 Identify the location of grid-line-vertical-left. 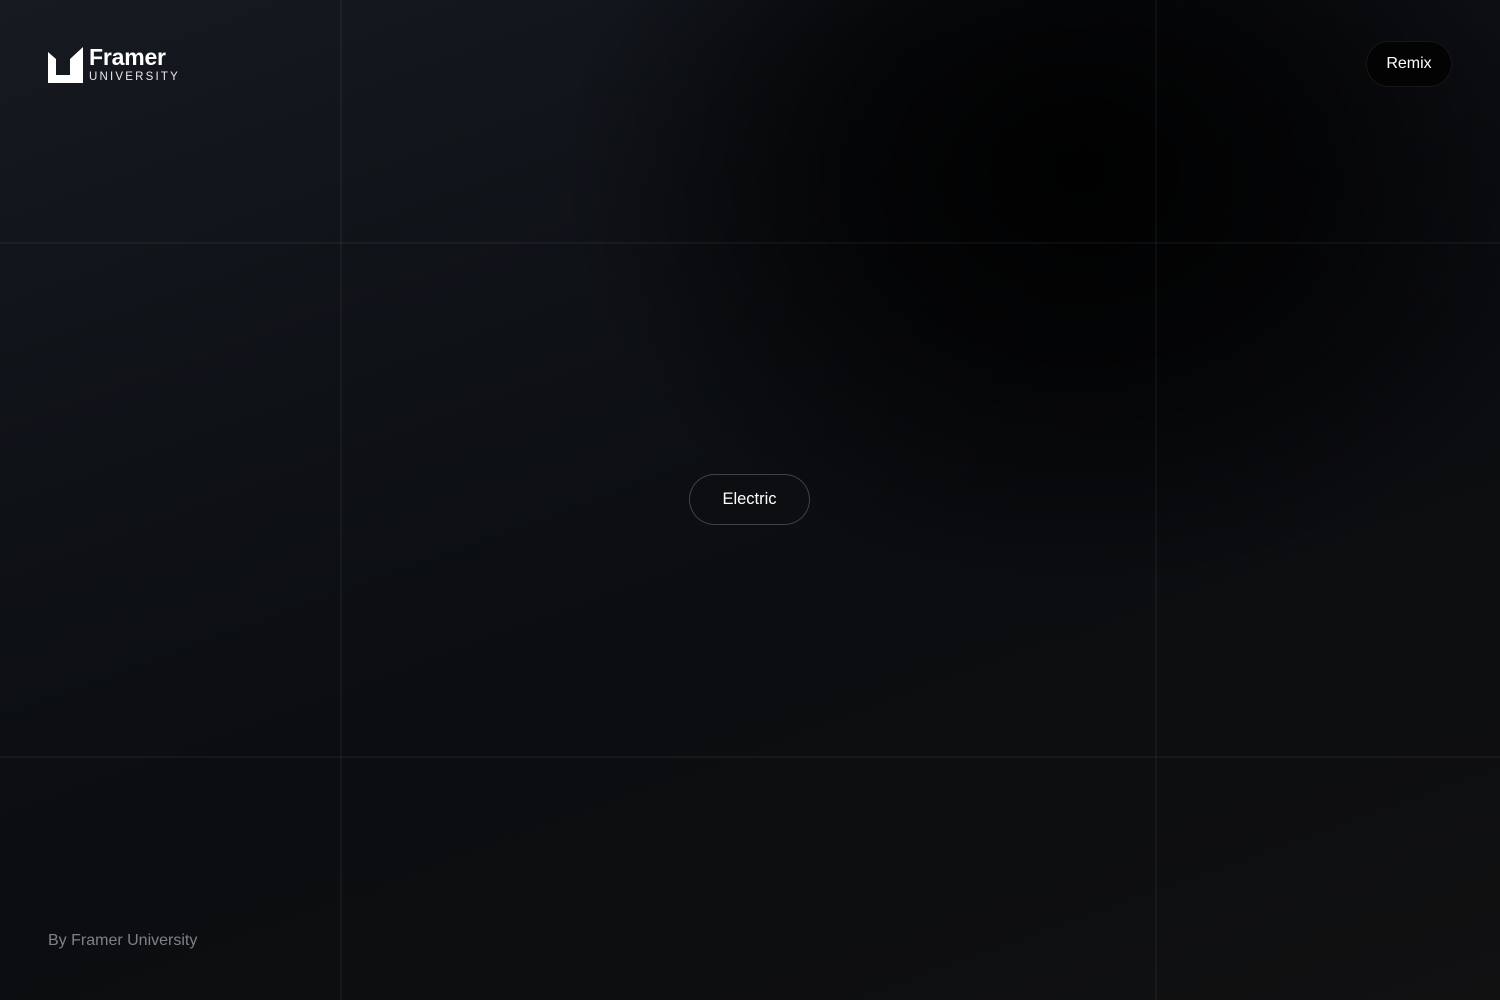
(341, 500).